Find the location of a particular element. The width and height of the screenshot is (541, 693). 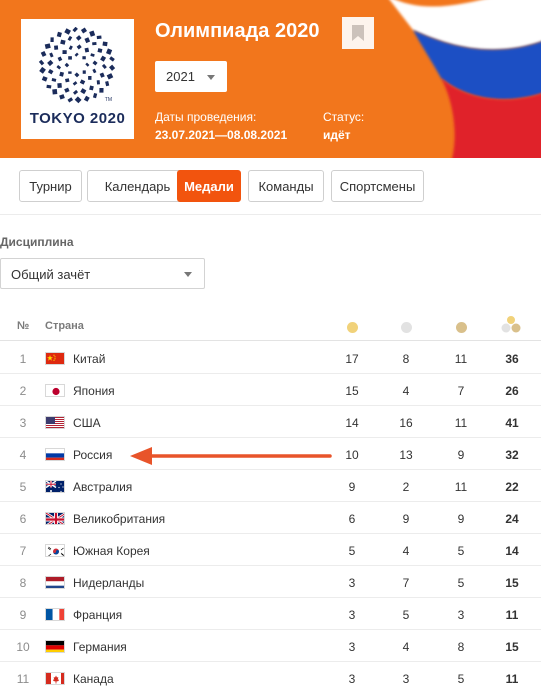

country-header: Страна is located at coordinates (64, 326).